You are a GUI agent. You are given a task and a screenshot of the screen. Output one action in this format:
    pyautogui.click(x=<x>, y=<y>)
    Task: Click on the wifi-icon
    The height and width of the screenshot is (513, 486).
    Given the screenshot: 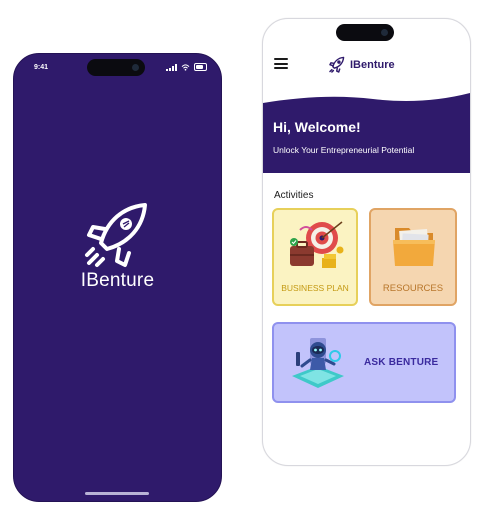 What is the action you would take?
    pyautogui.click(x=185, y=67)
    